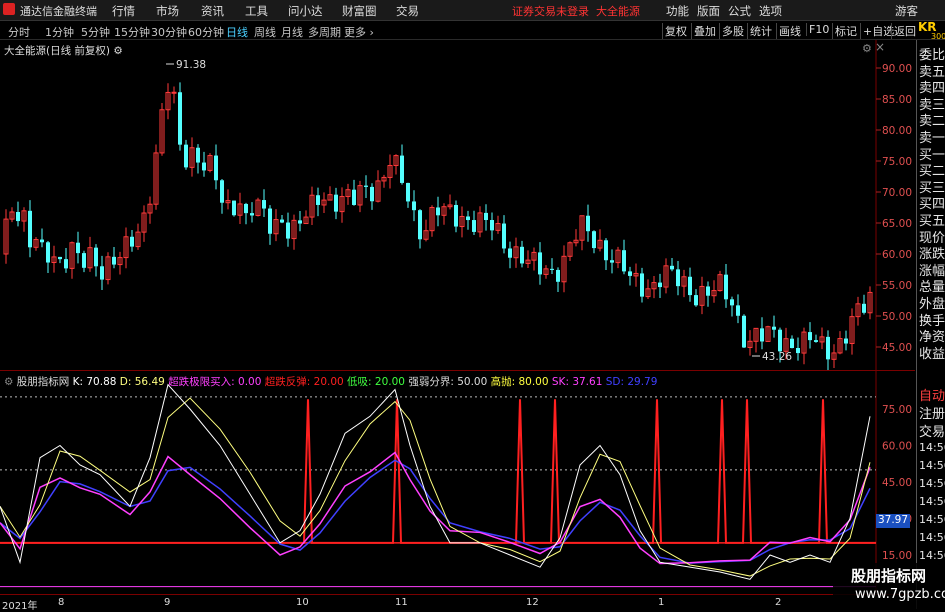 This screenshot has height=612, width=945. Describe the element at coordinates (932, 501) in the screenshot. I see `side-time-3: 14:56` at that location.